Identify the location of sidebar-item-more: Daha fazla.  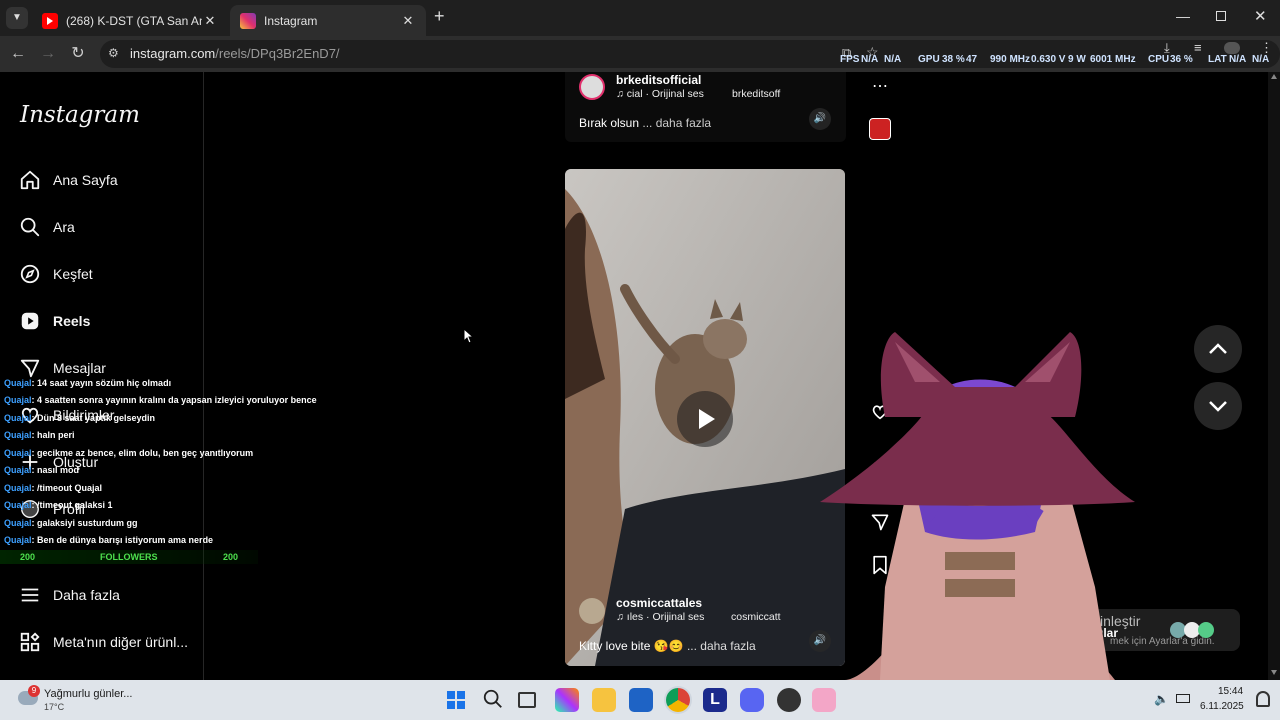
(69, 595).